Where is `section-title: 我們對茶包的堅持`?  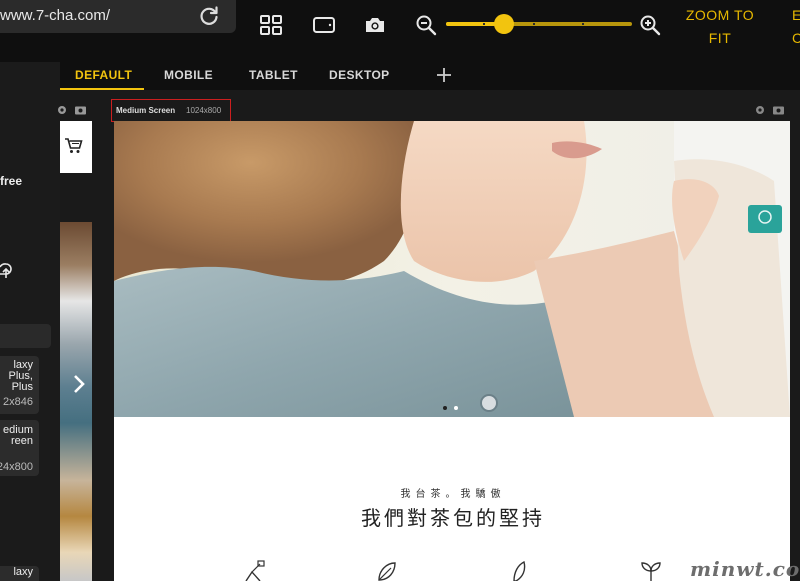 section-title: 我們對茶包的堅持 is located at coordinates (453, 518).